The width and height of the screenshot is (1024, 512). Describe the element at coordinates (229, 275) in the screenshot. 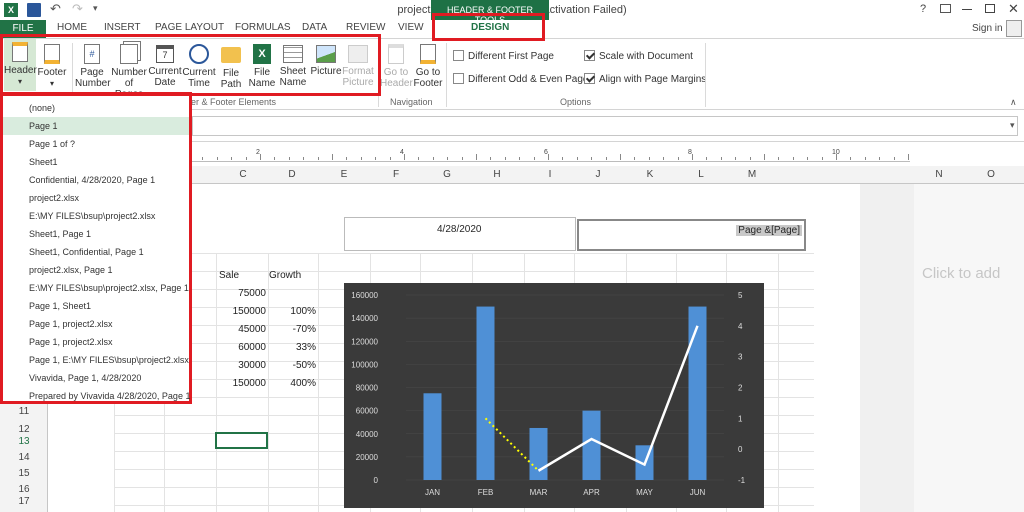

I see `sale-header: Sale` at that location.